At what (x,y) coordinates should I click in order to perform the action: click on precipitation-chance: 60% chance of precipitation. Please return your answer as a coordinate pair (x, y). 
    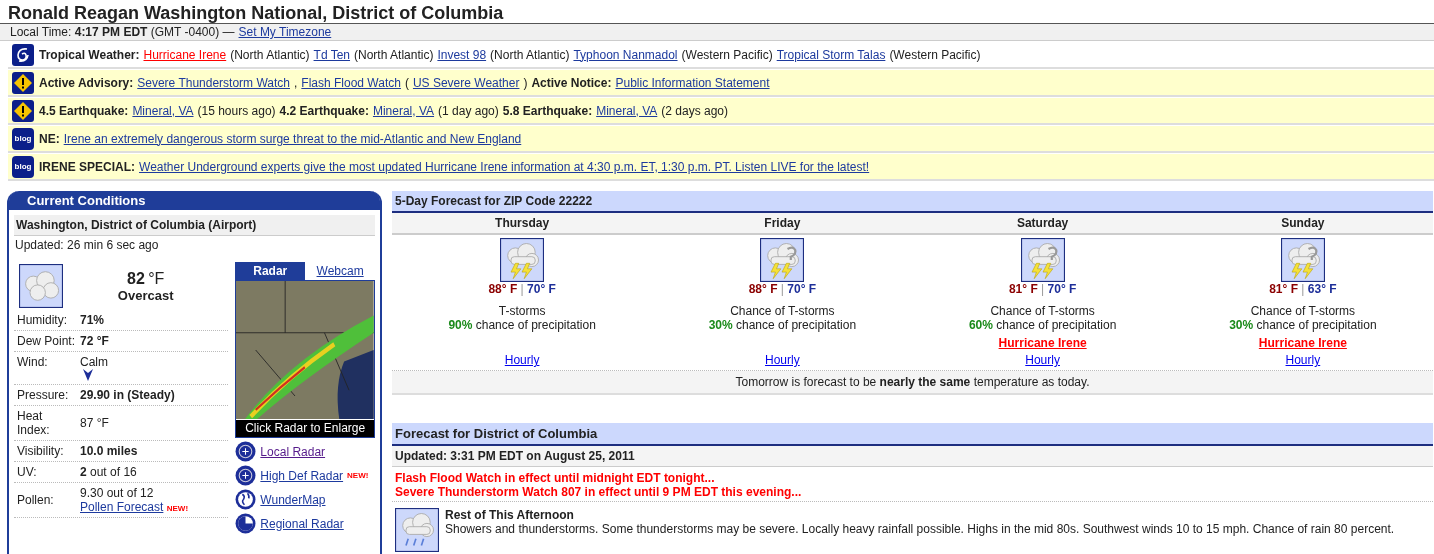
    Looking at the image, I should click on (1042, 325).